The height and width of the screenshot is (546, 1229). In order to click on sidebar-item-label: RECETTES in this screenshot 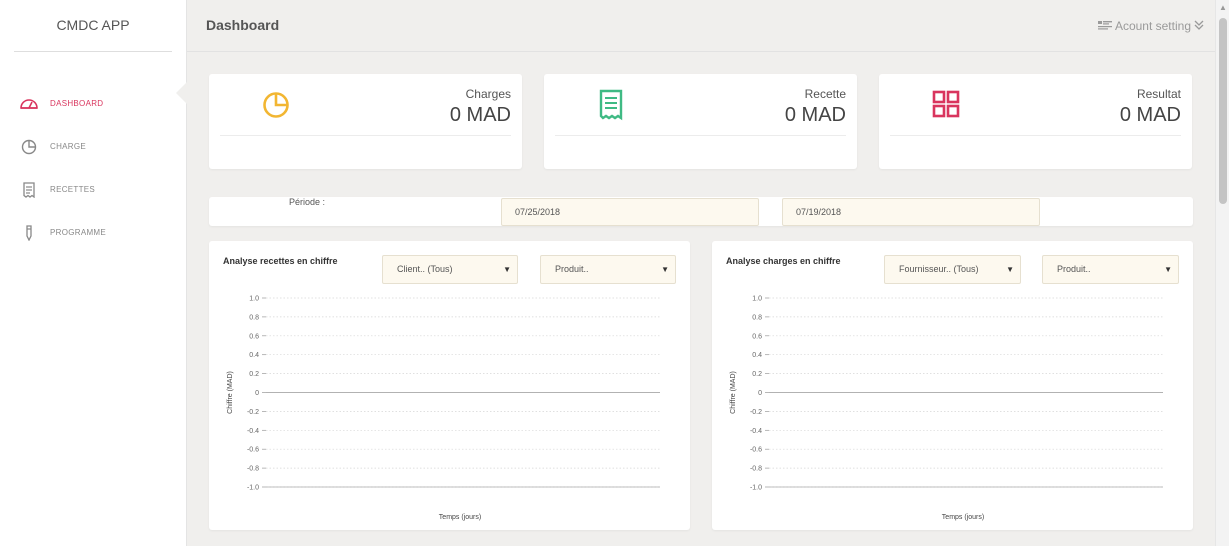, I will do `click(73, 189)`.